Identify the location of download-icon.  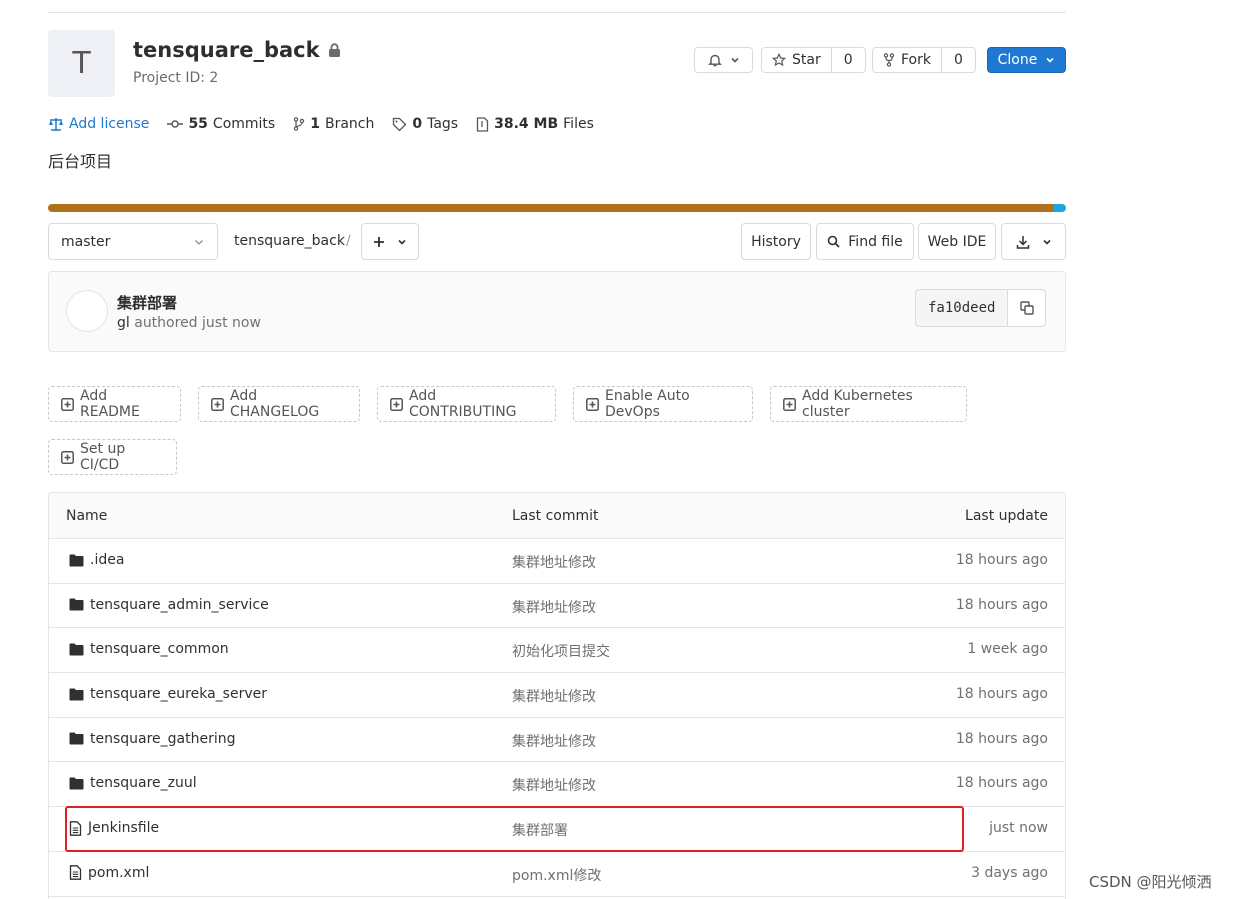
(1023, 242).